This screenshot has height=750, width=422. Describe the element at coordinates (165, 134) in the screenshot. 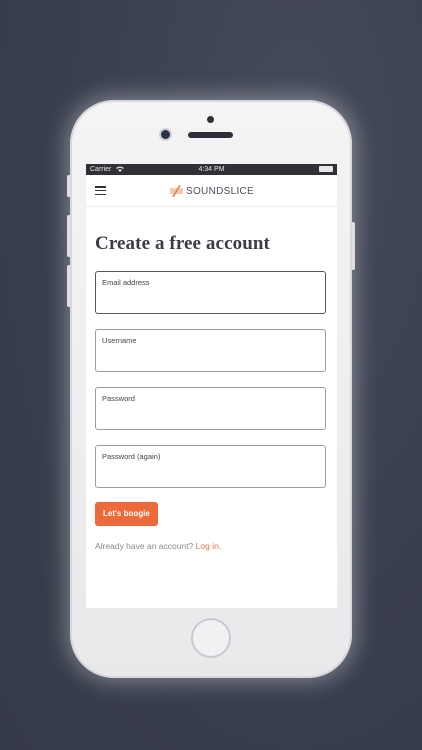

I see `front-camera` at that location.